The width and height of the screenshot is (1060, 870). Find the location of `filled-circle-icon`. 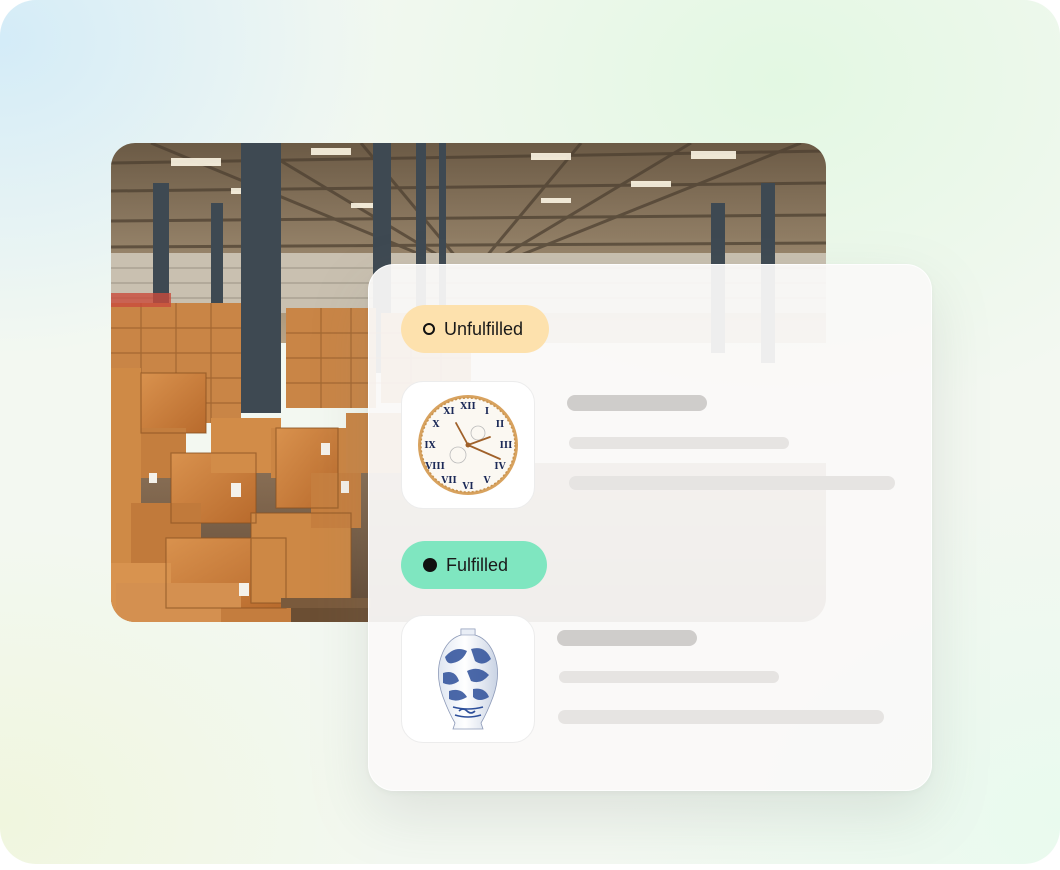

filled-circle-icon is located at coordinates (430, 565).